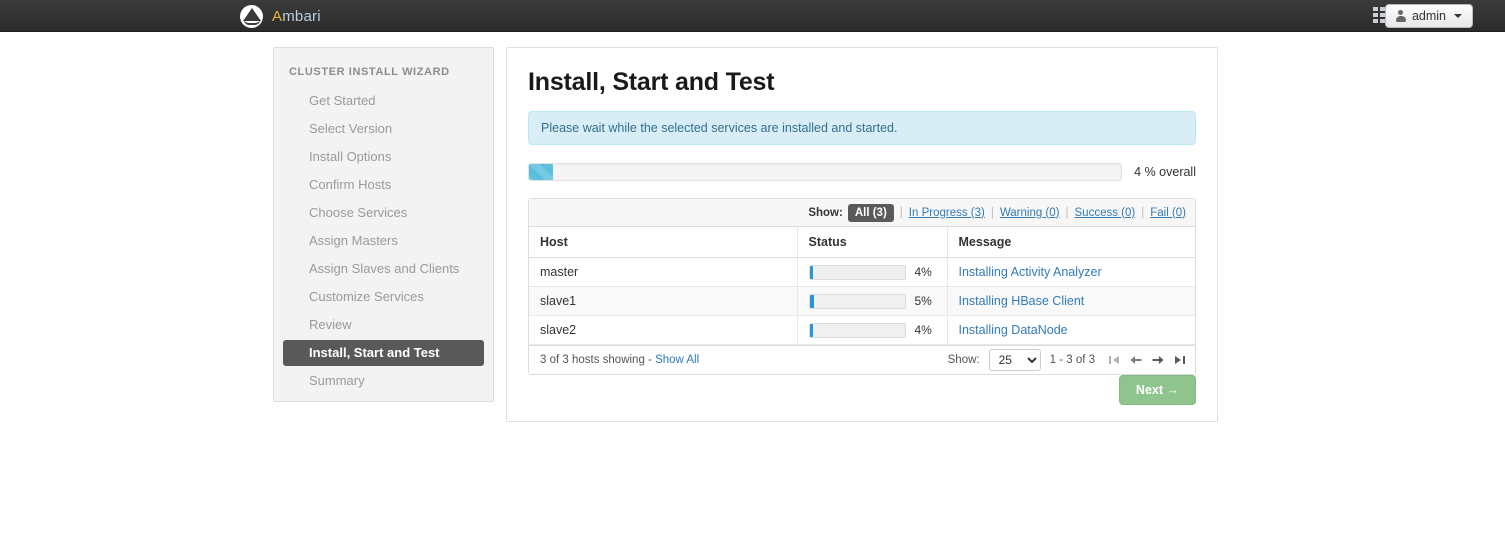  I want to click on cell-host: slave1, so click(663, 301).